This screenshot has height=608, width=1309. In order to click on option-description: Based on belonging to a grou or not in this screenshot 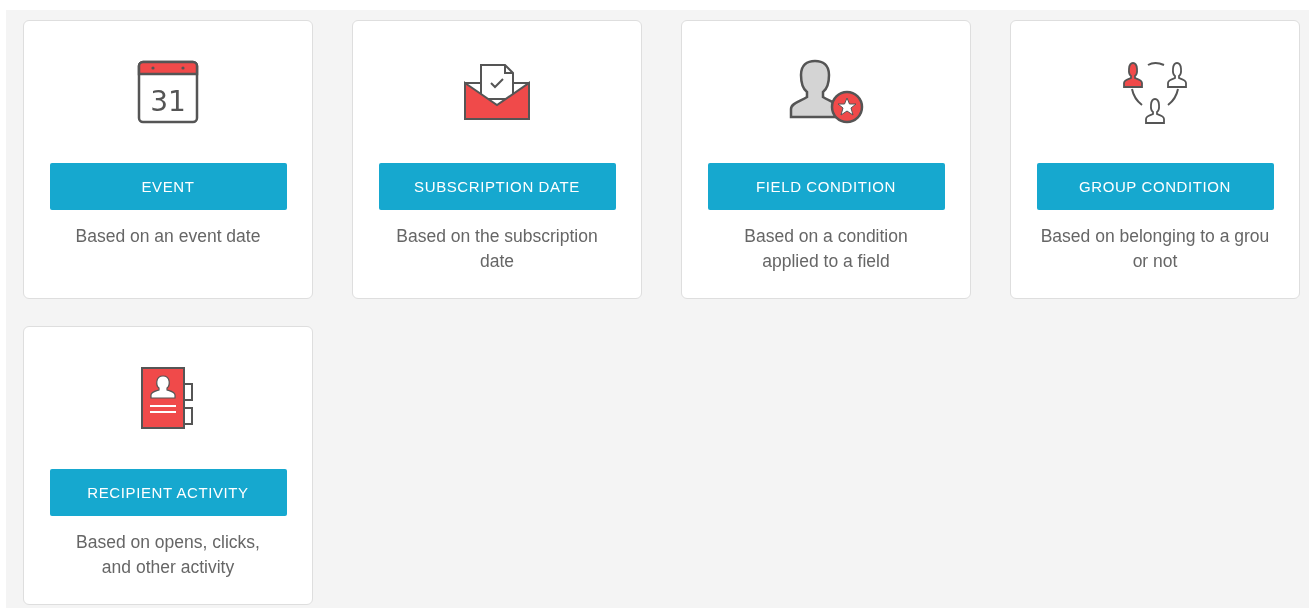, I will do `click(1155, 249)`.